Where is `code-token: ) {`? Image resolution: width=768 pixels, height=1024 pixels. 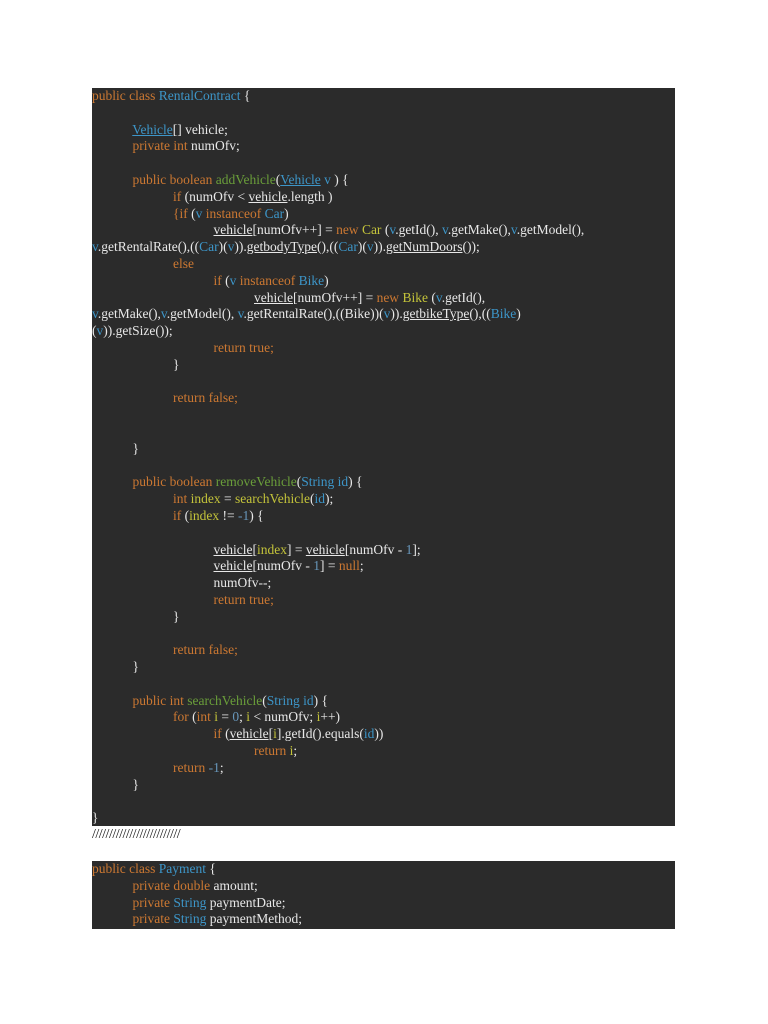 code-token: ) { is located at coordinates (355, 482).